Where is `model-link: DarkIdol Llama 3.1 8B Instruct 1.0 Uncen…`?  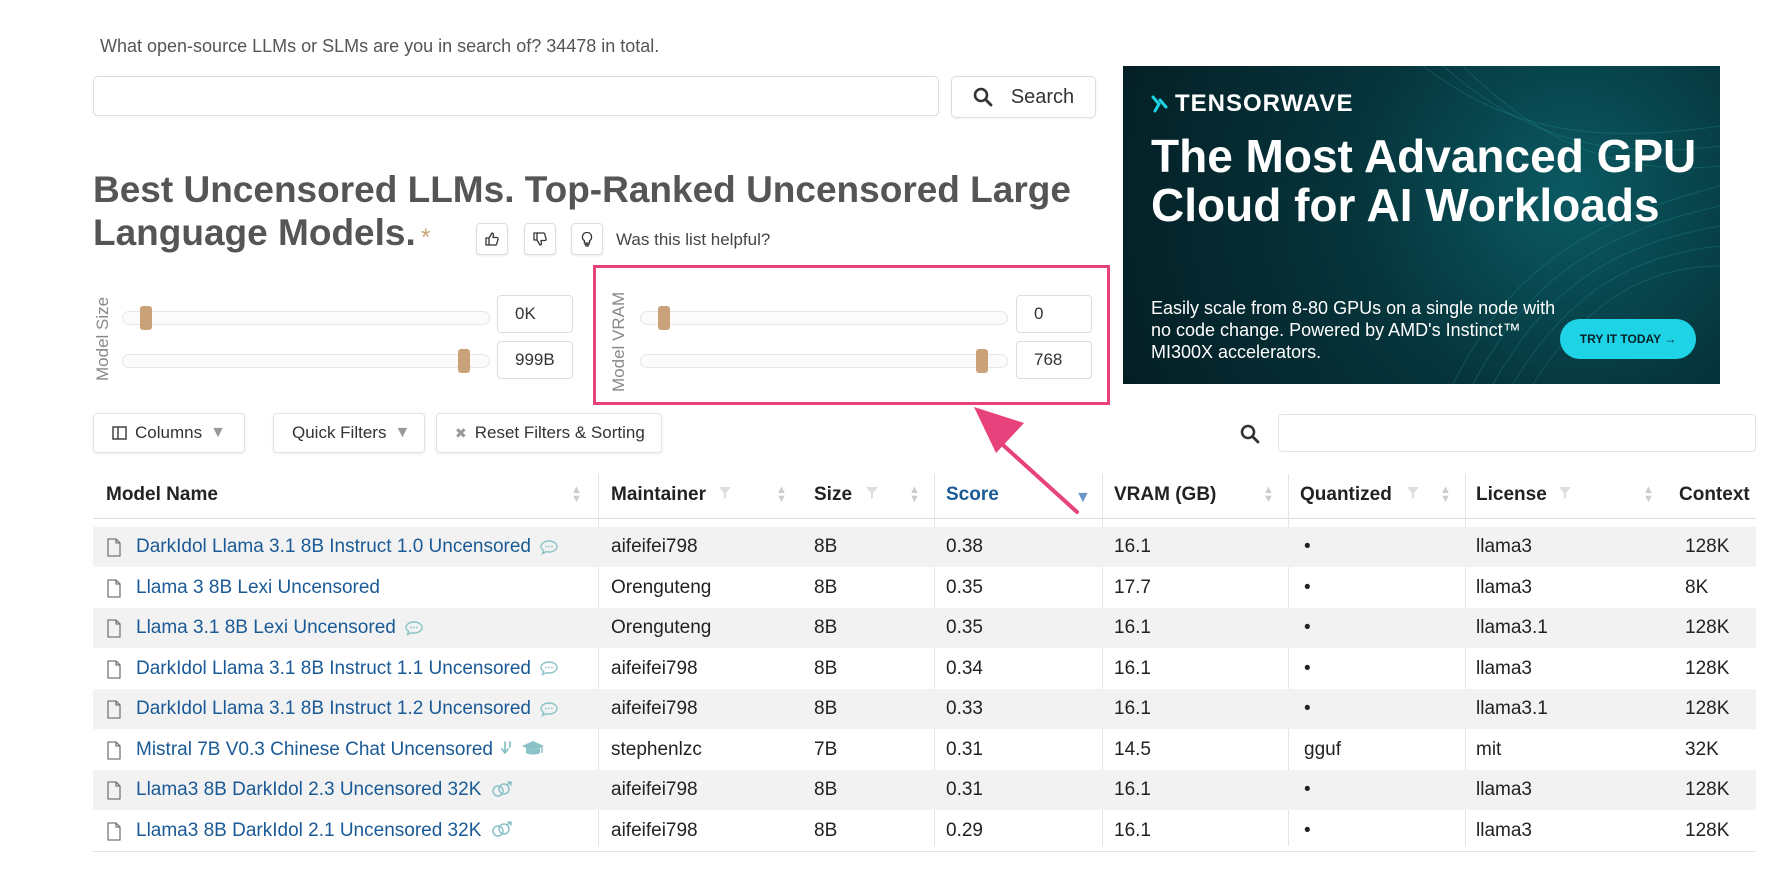
model-link: DarkIdol Llama 3.1 8B Instruct 1.0 Uncen… is located at coordinates (333, 546).